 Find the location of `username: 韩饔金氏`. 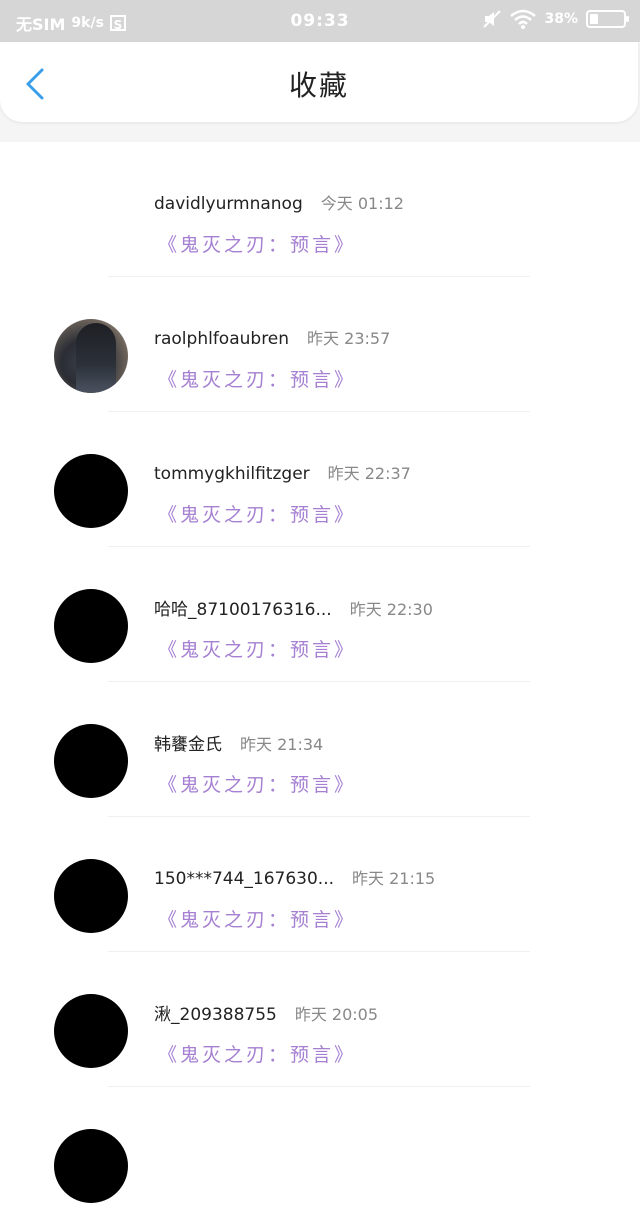

username: 韩饔金氏 is located at coordinates (188, 745).